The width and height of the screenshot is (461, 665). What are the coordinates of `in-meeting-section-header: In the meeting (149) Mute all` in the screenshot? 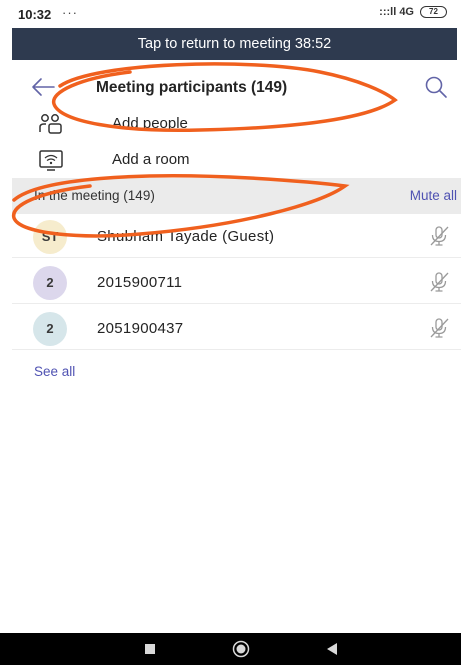 It's located at (236, 196).